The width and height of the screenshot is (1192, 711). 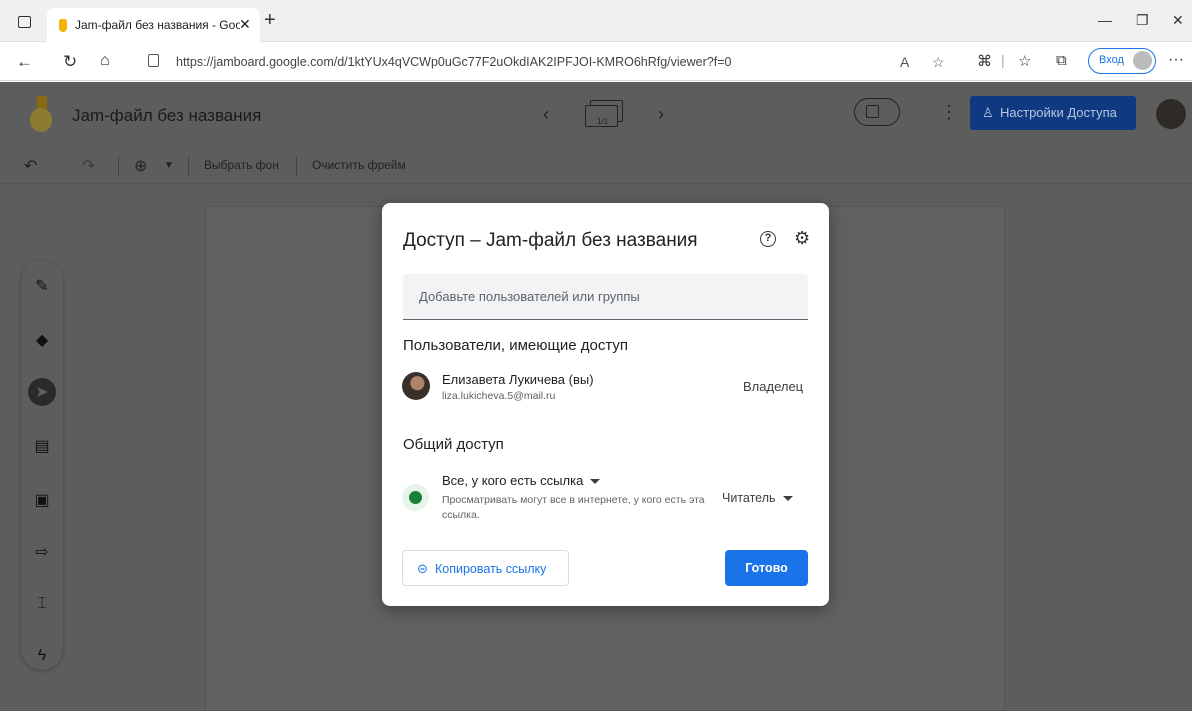 What do you see at coordinates (359, 165) in the screenshot?
I see `clear-frame-button: Очистить фрейм` at bounding box center [359, 165].